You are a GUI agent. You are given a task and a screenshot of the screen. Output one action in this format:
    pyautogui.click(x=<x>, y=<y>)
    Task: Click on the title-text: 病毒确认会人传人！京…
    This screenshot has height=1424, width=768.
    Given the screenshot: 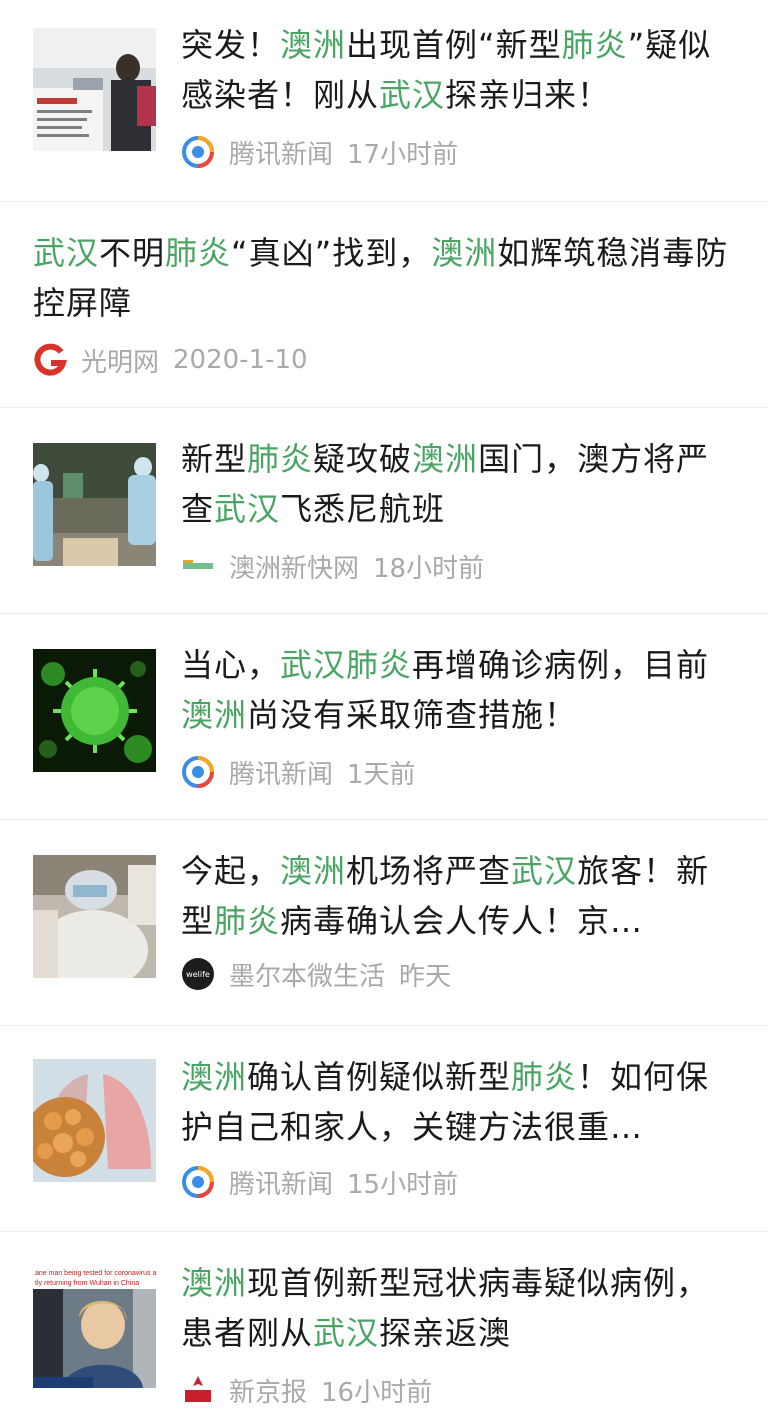 What is the action you would take?
    pyautogui.click(x=462, y=921)
    